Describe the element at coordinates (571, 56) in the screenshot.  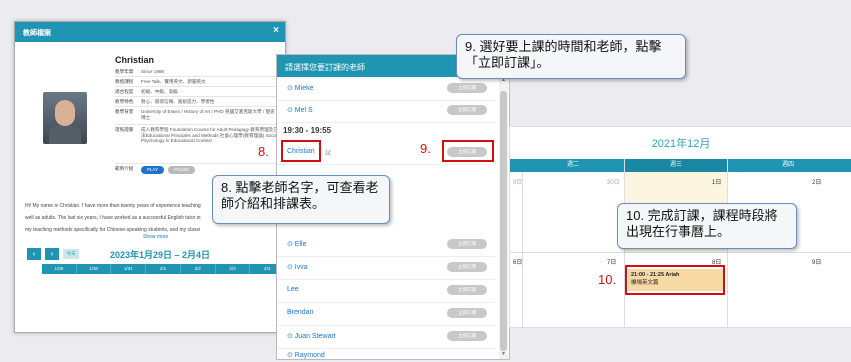
I see `callout-step-9: 9. 選好要上課的時間和老師，點擊「立即訂課」。` at that location.